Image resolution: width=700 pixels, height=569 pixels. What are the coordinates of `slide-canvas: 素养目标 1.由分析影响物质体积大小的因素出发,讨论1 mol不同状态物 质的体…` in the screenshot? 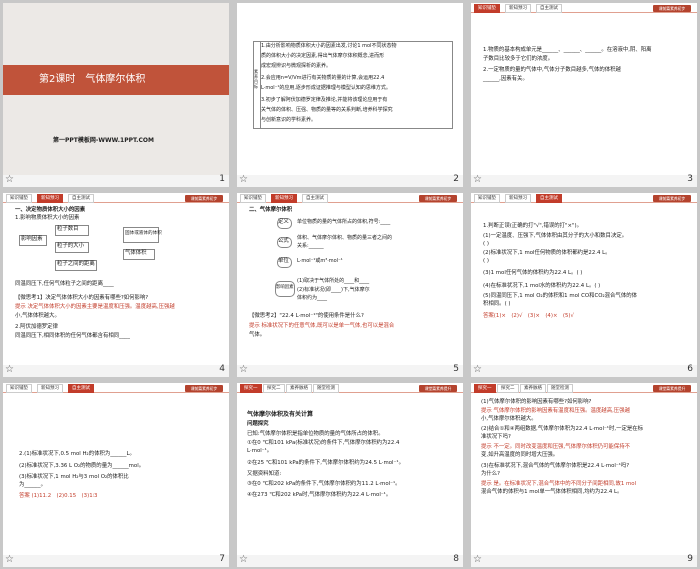 It's located at (350, 89).